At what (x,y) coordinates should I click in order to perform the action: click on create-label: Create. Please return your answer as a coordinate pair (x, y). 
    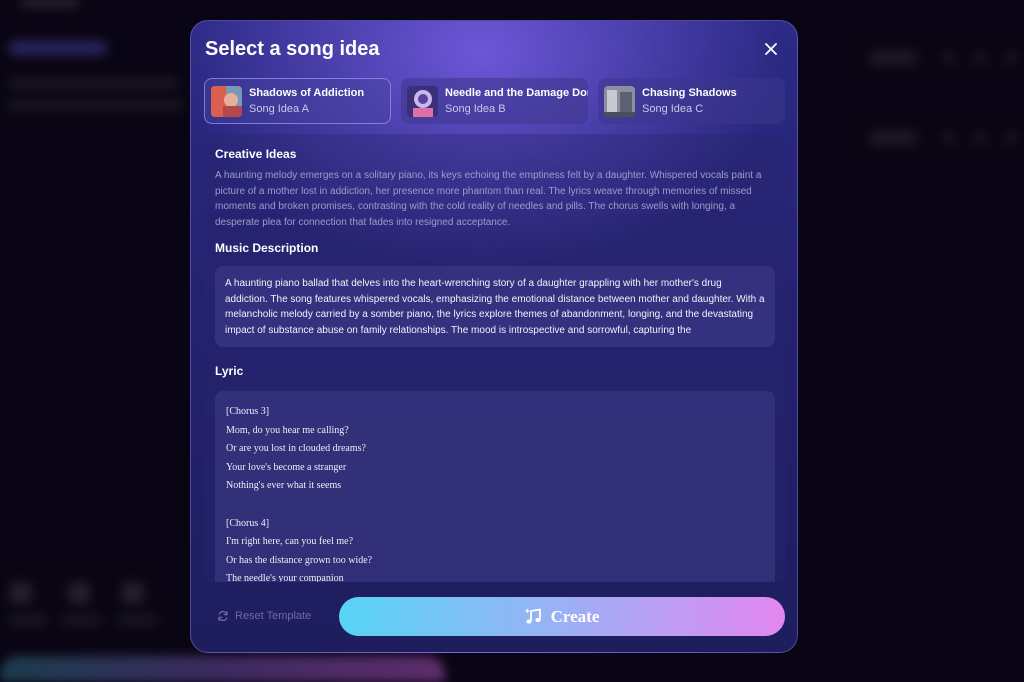
    Looking at the image, I should click on (575, 616).